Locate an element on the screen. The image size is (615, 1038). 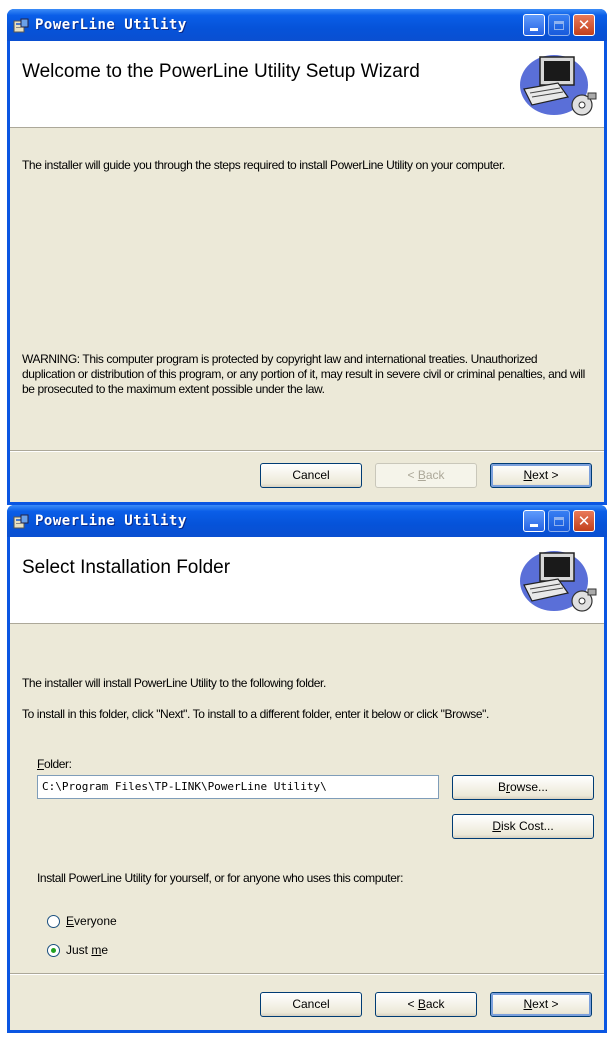
folder-label-text: older: is located at coordinates (57, 764).